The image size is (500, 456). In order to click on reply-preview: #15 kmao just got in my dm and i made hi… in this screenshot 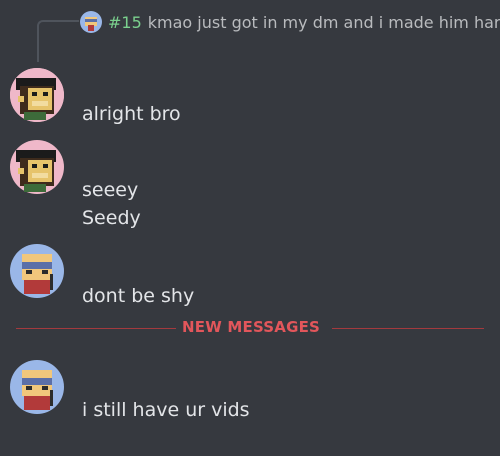, I will do `click(290, 22)`.